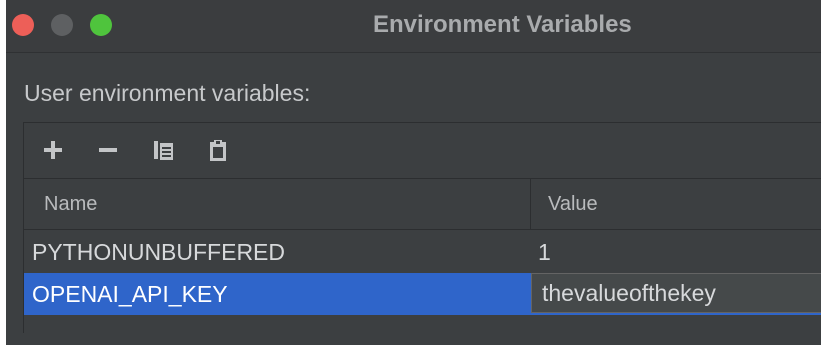 The image size is (821, 345). I want to click on section-label: User environment variables:, so click(167, 93).